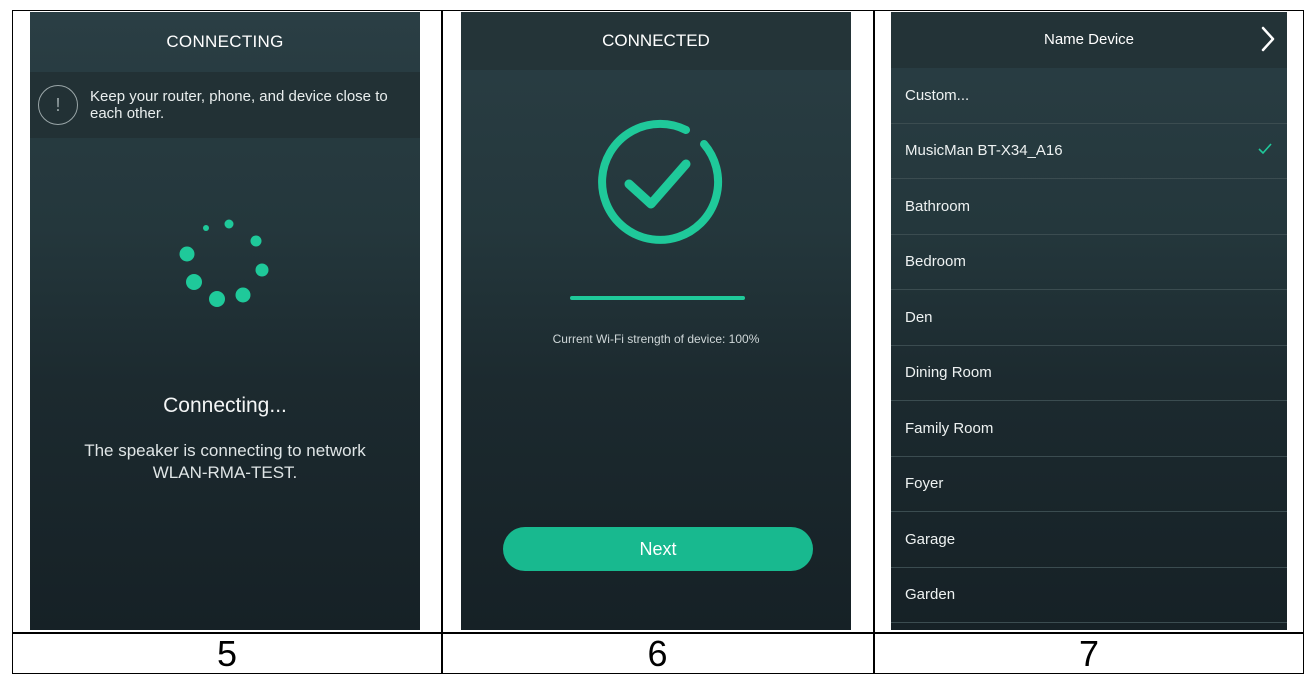 This screenshot has width=1310, height=678. I want to click on list-item: Den, so click(1089, 318).